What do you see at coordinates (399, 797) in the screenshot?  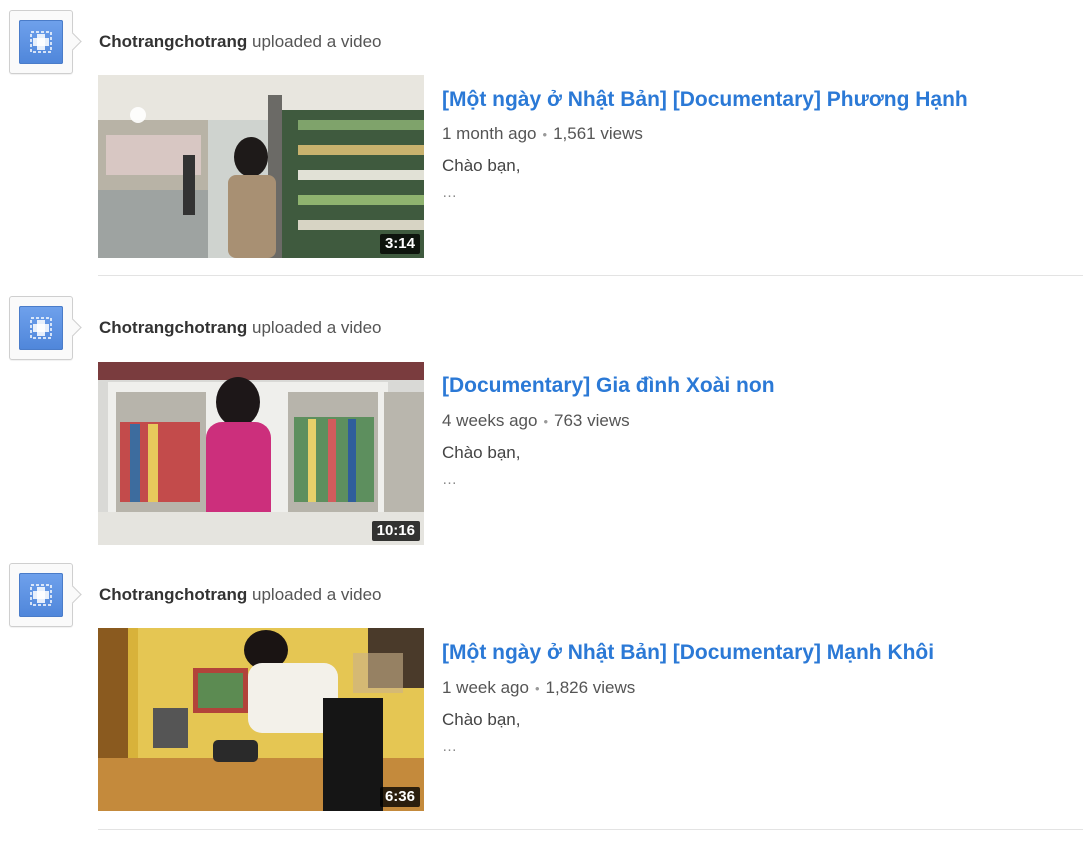 I see `video-duration-badge: 6:36` at bounding box center [399, 797].